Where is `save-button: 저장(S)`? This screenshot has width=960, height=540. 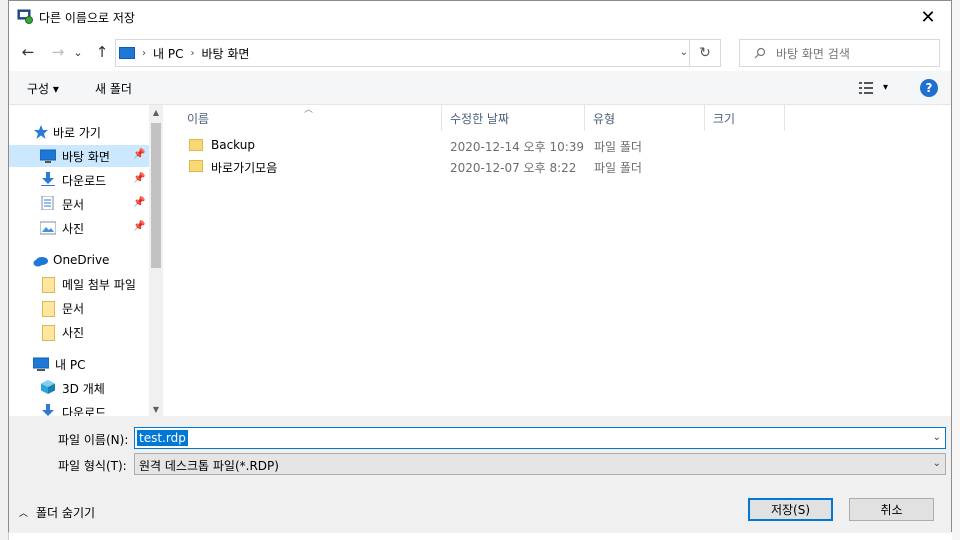
save-button: 저장(S) is located at coordinates (790, 509).